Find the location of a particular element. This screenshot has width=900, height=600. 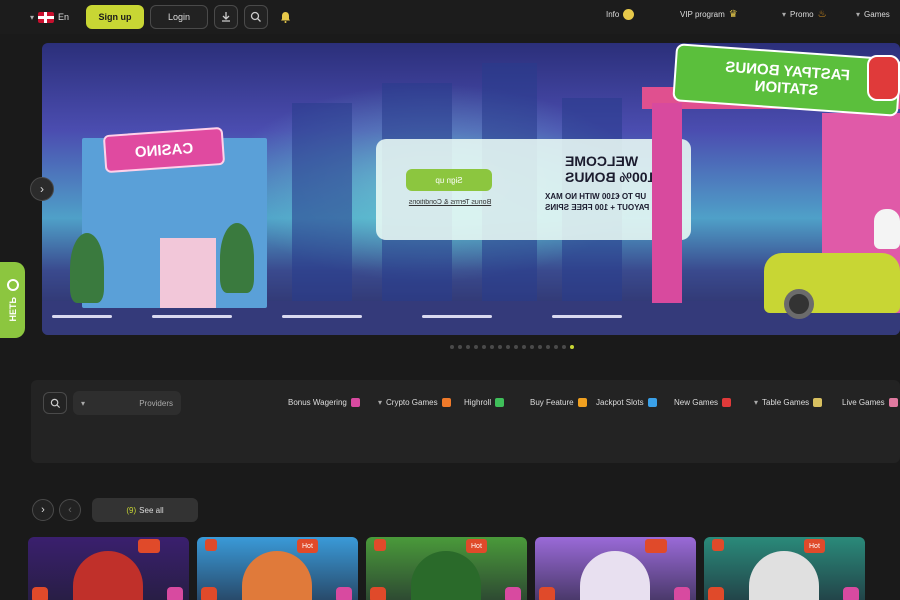

games-next-button: › is located at coordinates (43, 510).